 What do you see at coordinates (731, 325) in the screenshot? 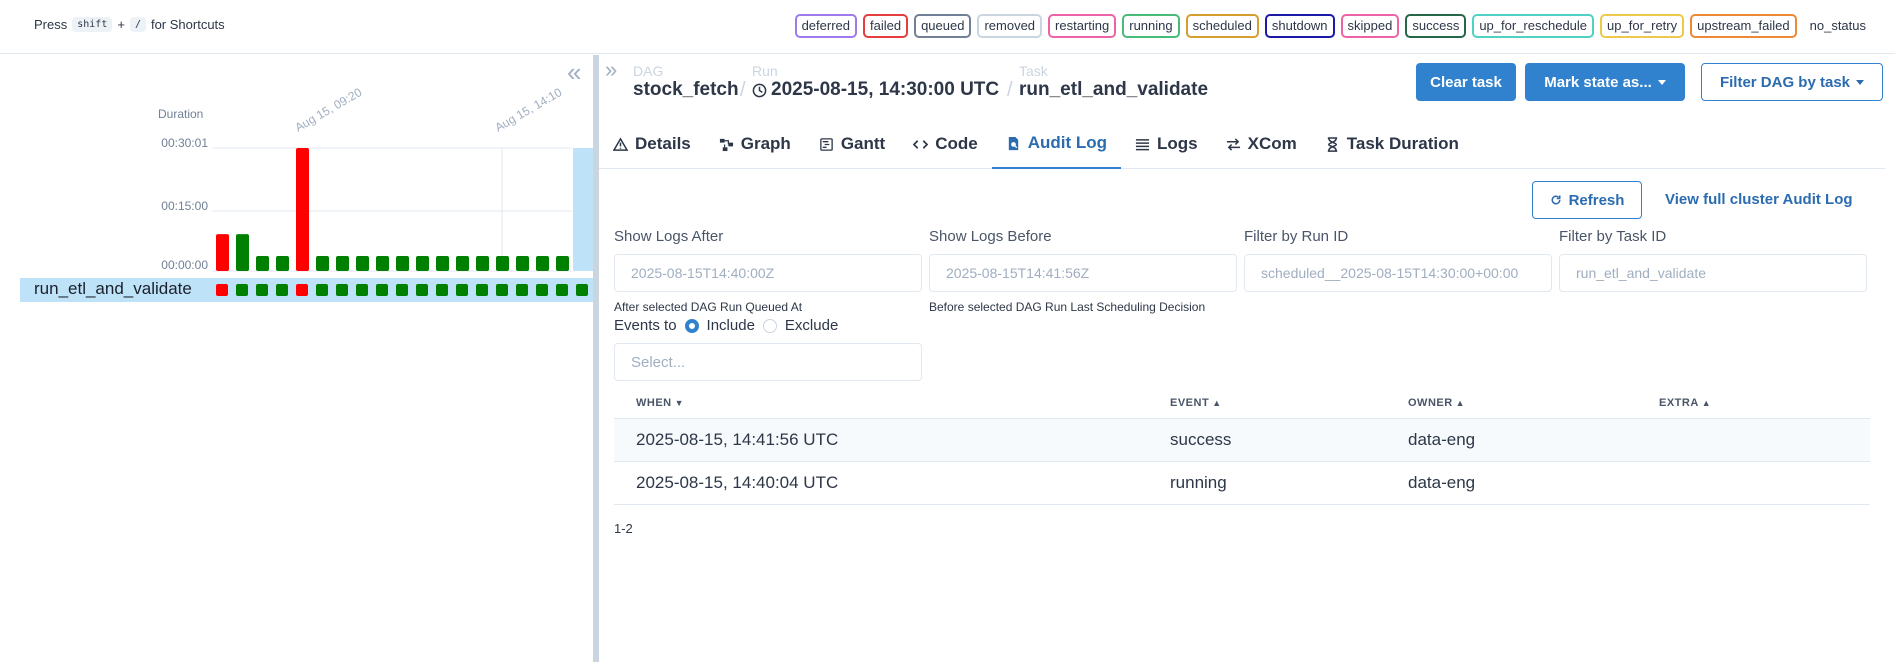
I see `include-label: Include` at bounding box center [731, 325].